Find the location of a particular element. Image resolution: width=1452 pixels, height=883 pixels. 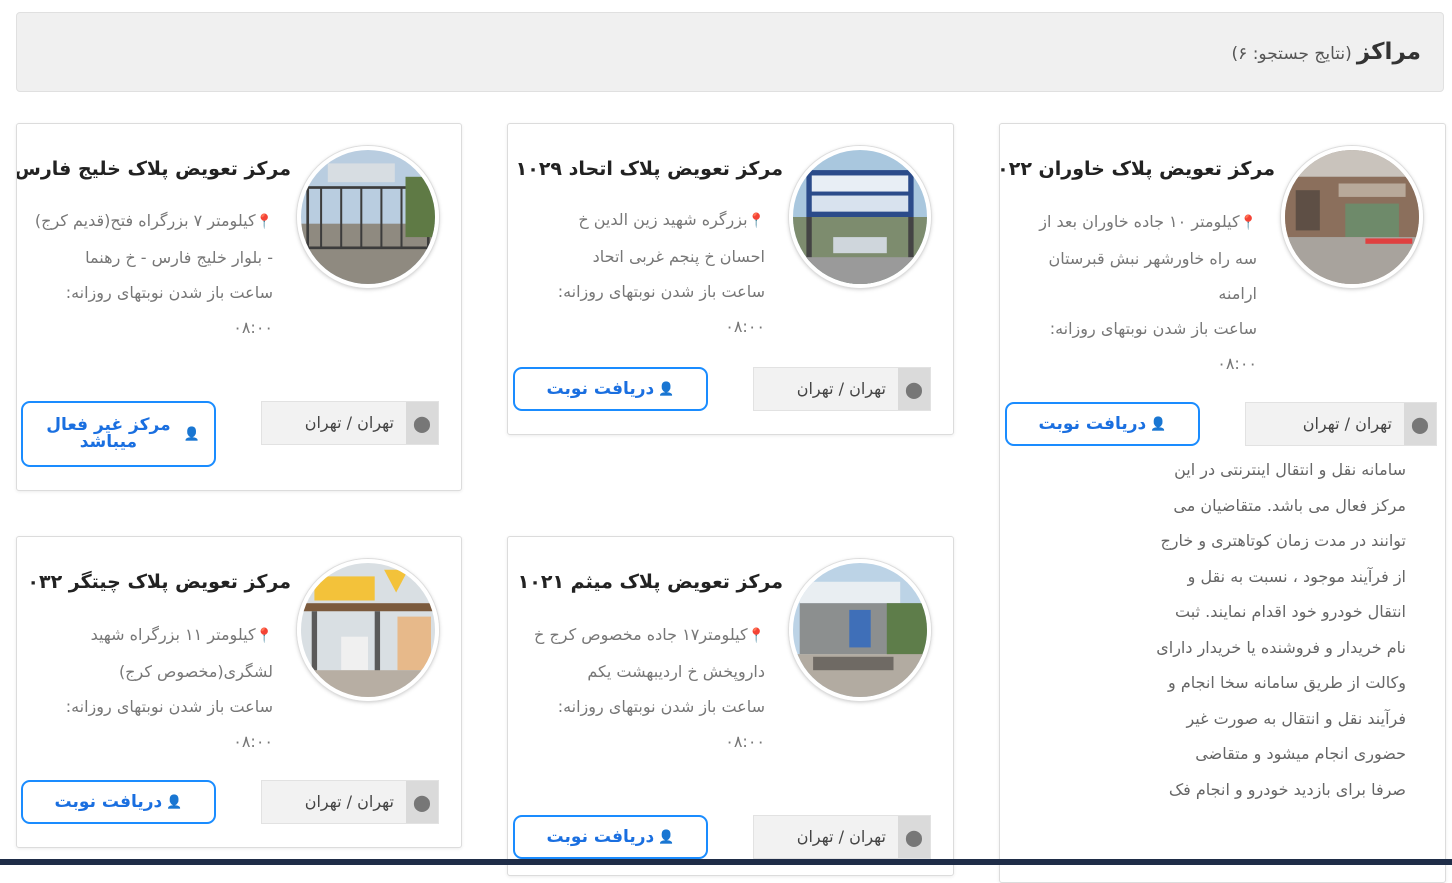

page-title: مراکز (نتایج جستجو: ۶) is located at coordinates (1326, 52).